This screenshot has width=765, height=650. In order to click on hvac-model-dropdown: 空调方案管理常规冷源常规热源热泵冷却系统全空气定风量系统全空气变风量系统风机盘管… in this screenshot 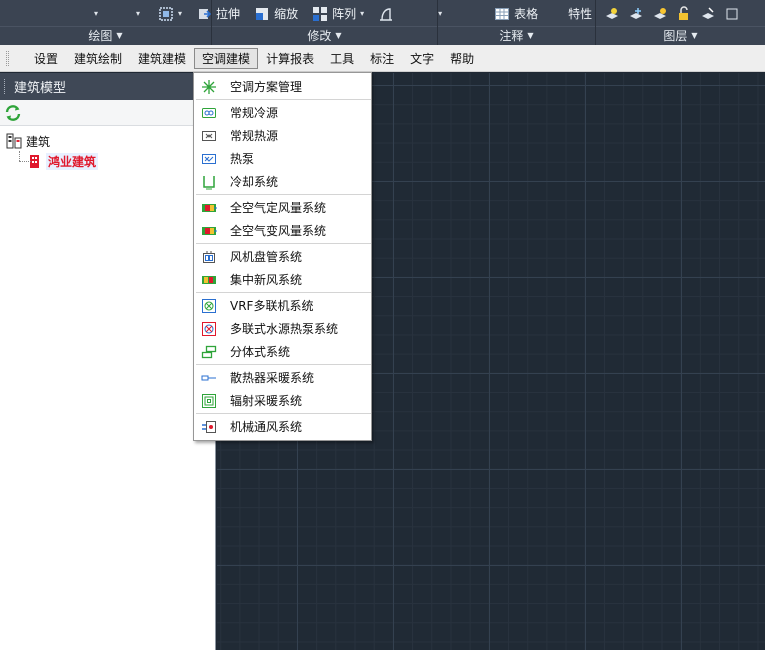, I will do `click(282, 256)`.